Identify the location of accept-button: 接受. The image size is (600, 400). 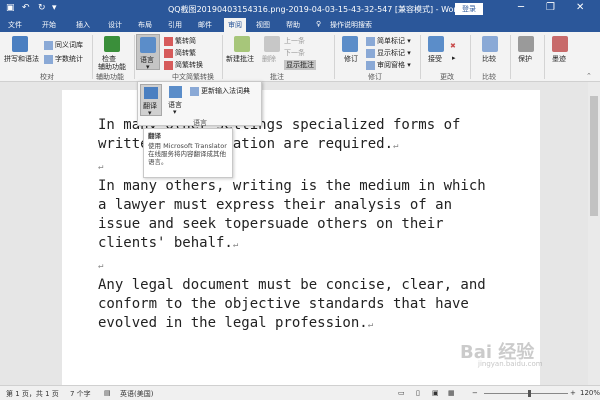
(435, 59).